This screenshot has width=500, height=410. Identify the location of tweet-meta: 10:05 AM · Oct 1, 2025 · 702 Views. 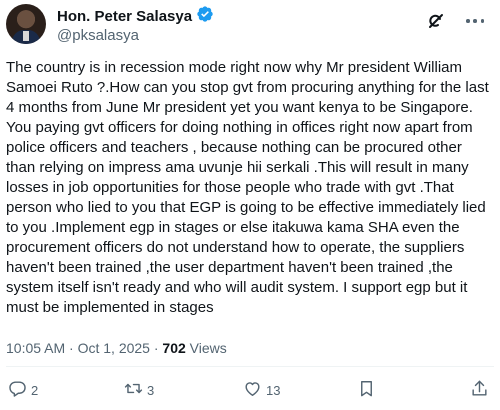
(116, 348).